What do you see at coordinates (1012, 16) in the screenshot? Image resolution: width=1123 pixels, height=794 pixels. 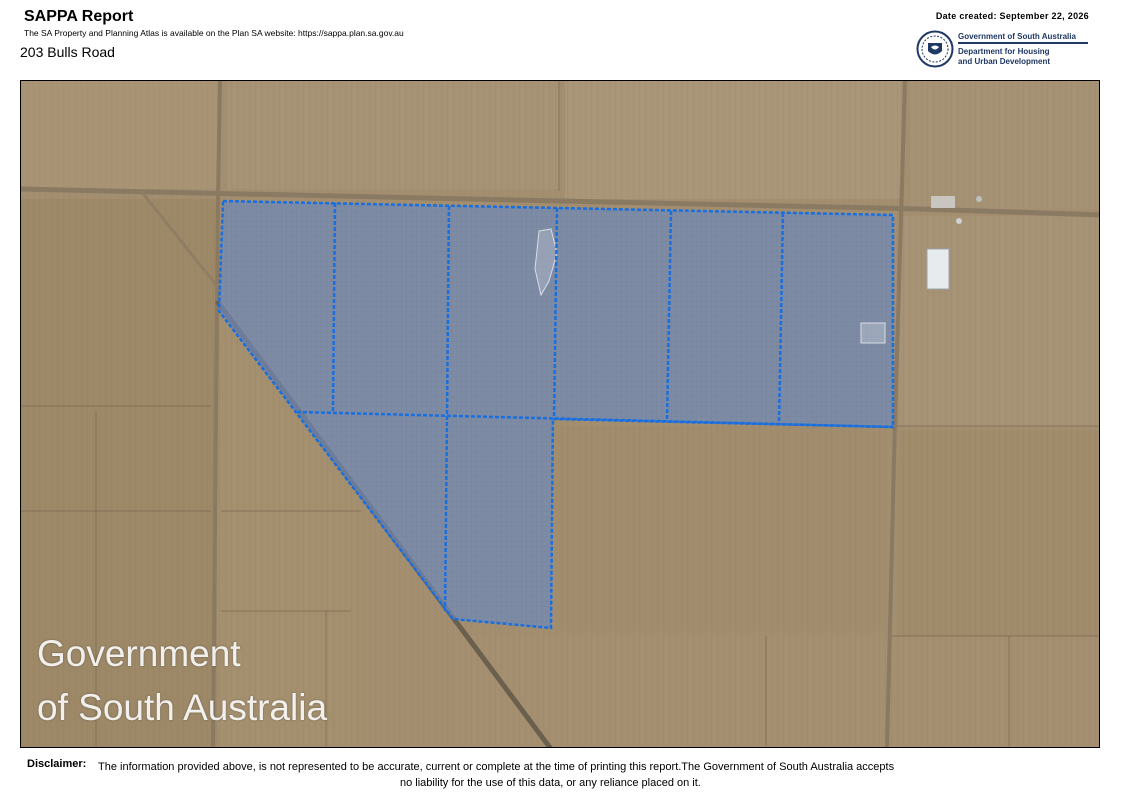 I see `date-created: Date created: September 22, 2026` at bounding box center [1012, 16].